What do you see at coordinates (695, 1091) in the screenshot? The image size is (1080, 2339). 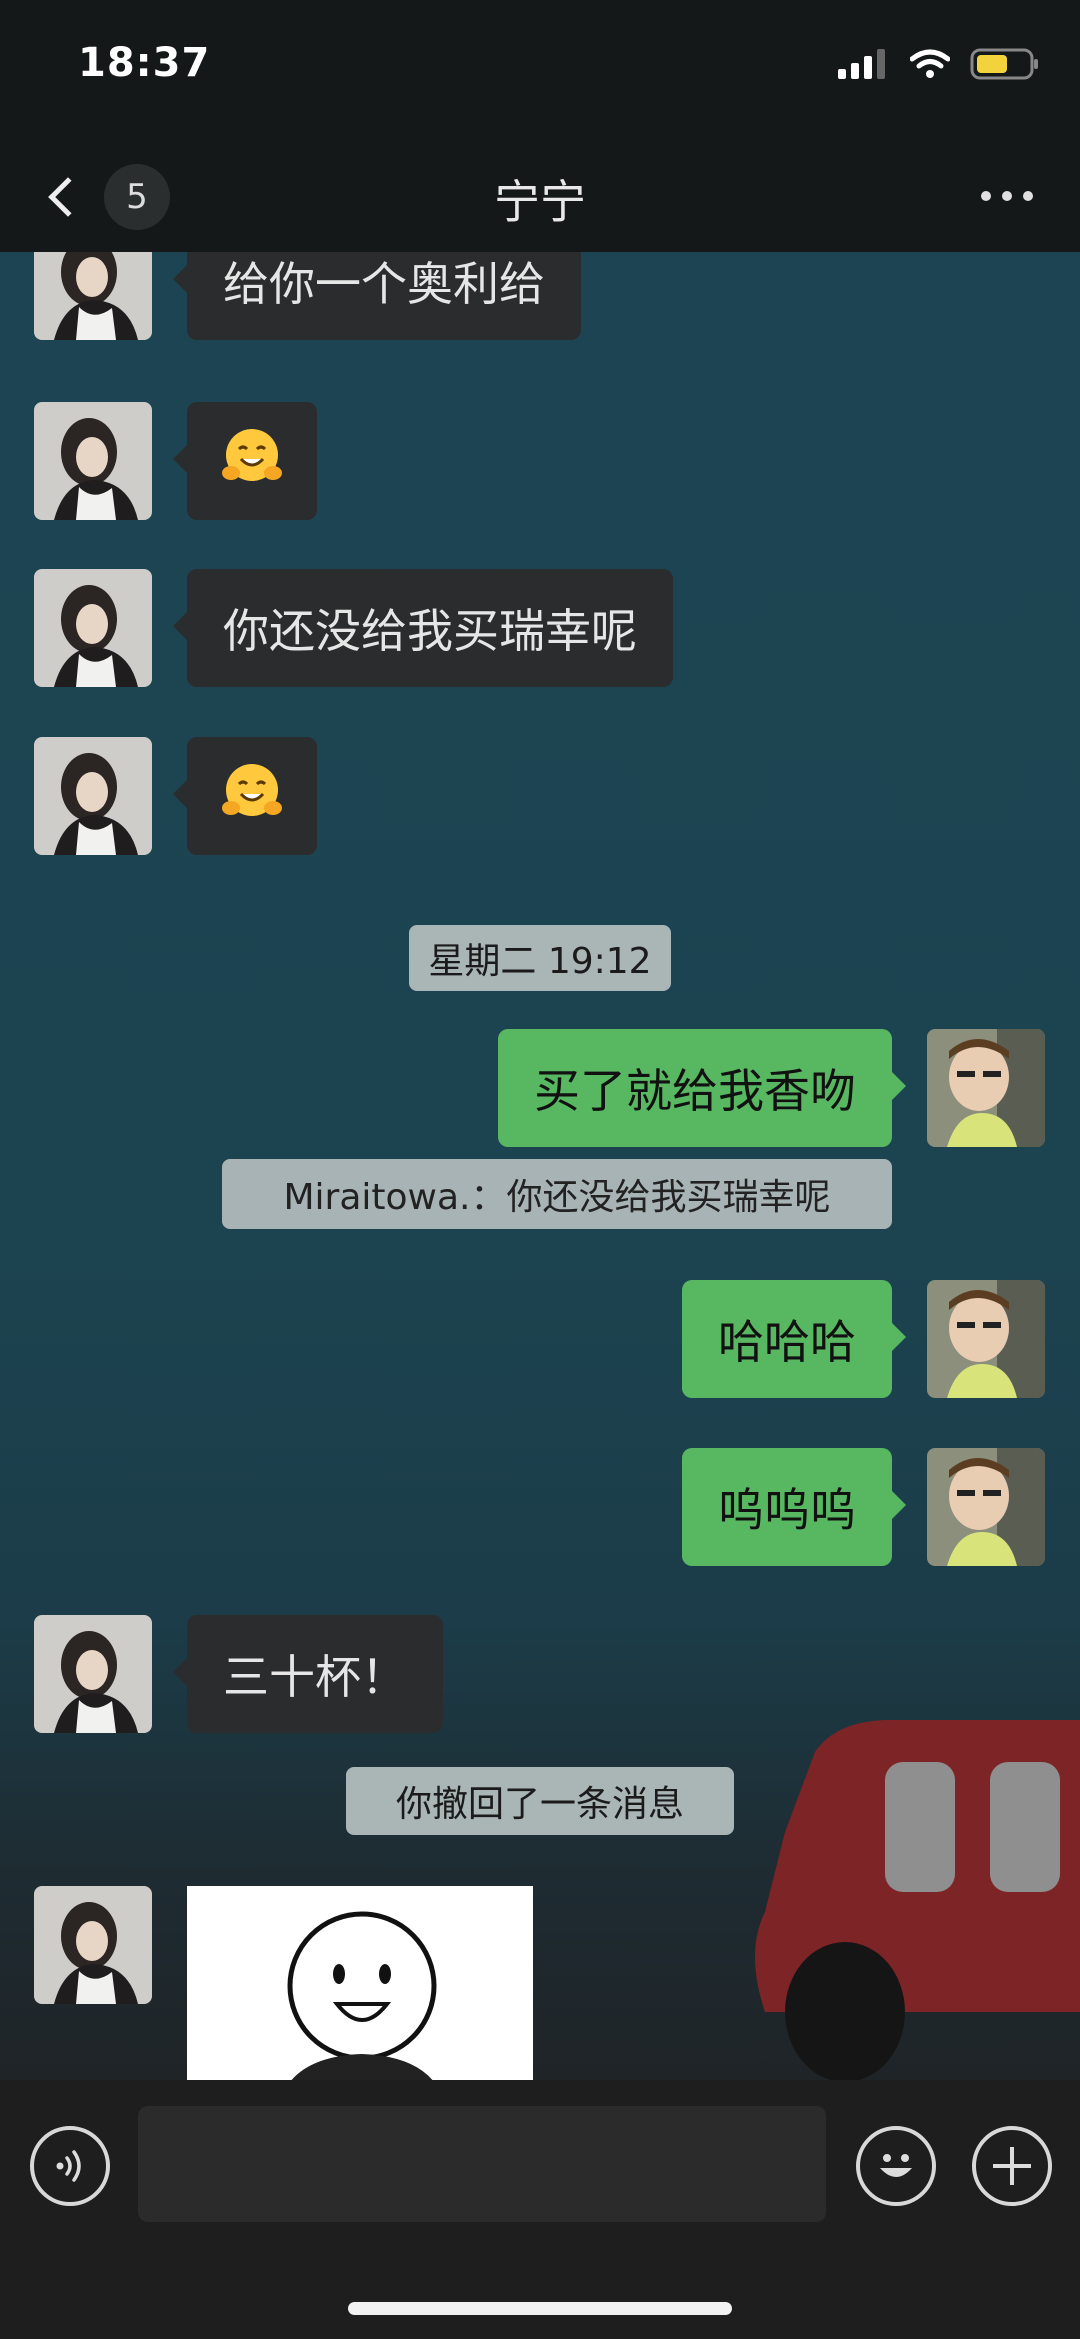 I see `message-text: 买了就给我香吻` at bounding box center [695, 1091].